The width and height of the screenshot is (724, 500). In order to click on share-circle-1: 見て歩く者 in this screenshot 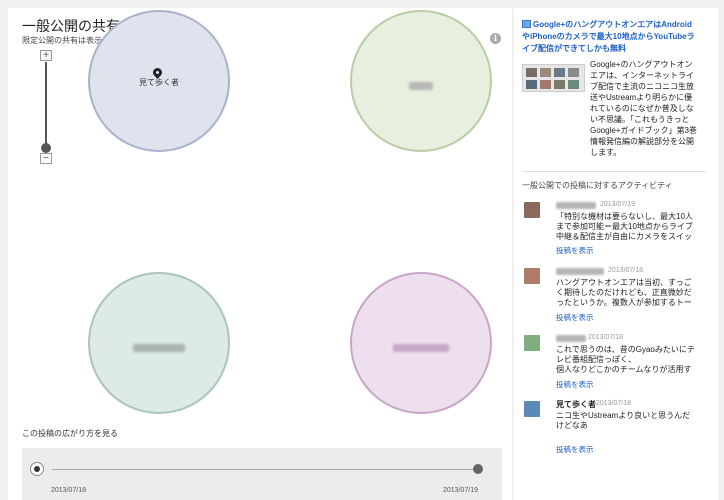, I will do `click(159, 81)`.